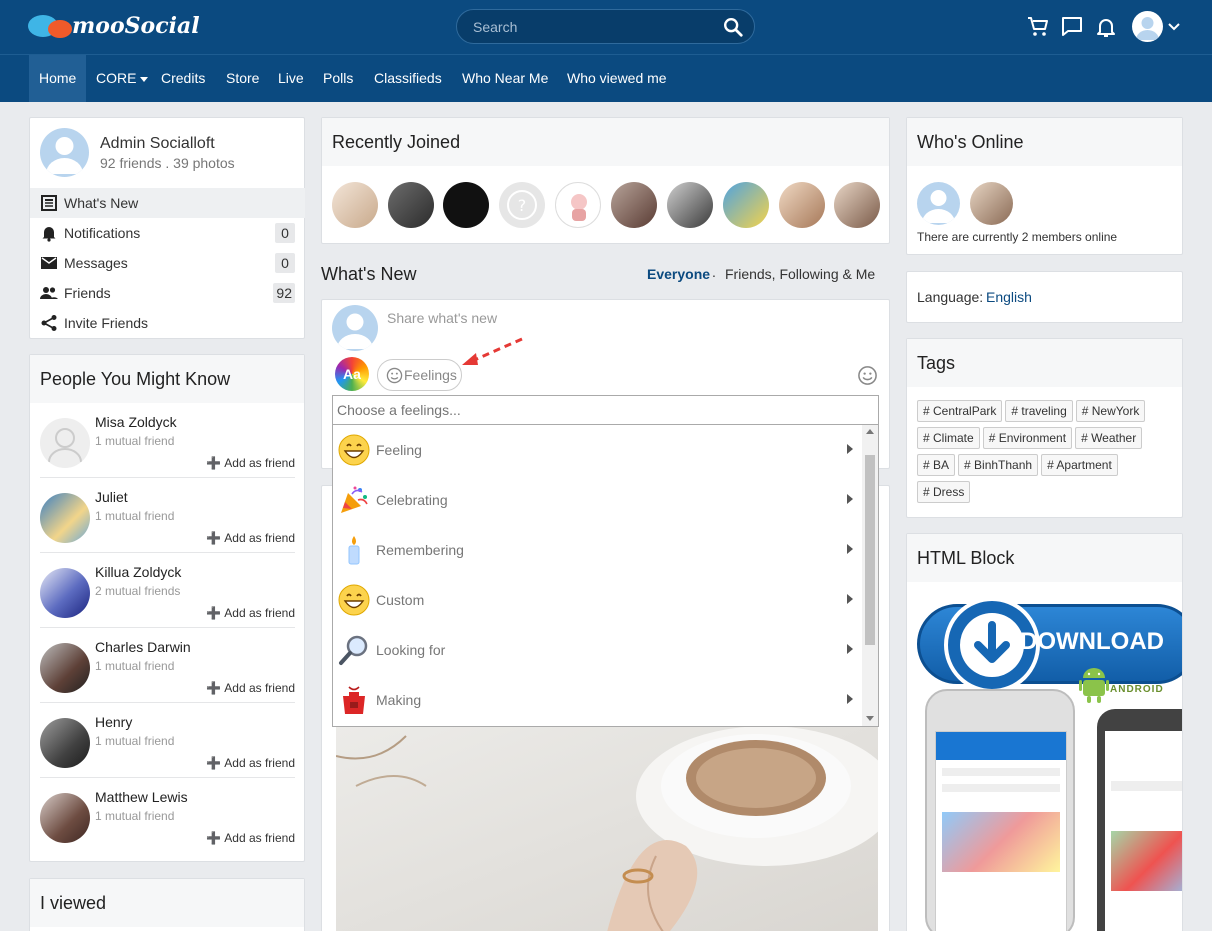 The image size is (1212, 931). Describe the element at coordinates (355, 328) in the screenshot. I see `composer-avatar` at that location.